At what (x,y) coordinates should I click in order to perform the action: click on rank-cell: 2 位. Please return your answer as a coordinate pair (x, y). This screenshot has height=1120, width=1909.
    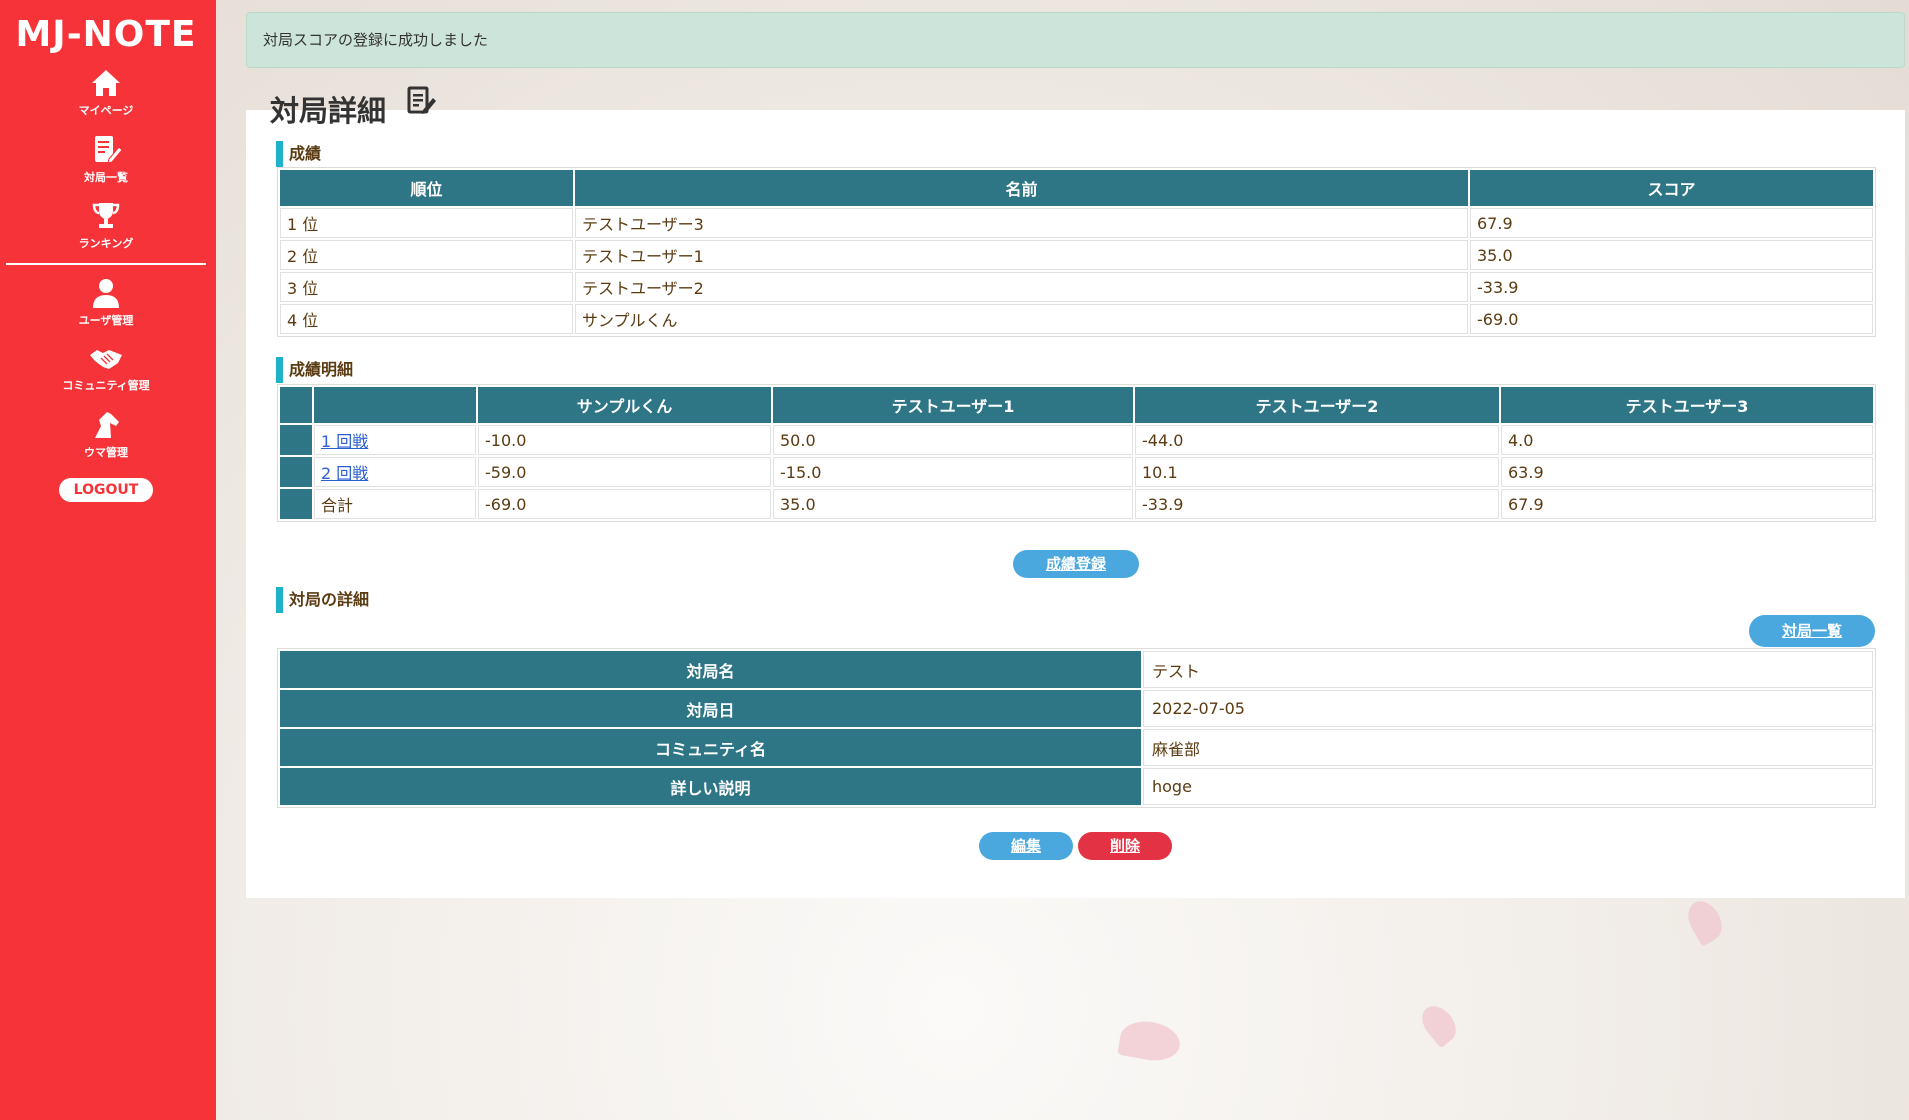
    Looking at the image, I should click on (426, 255).